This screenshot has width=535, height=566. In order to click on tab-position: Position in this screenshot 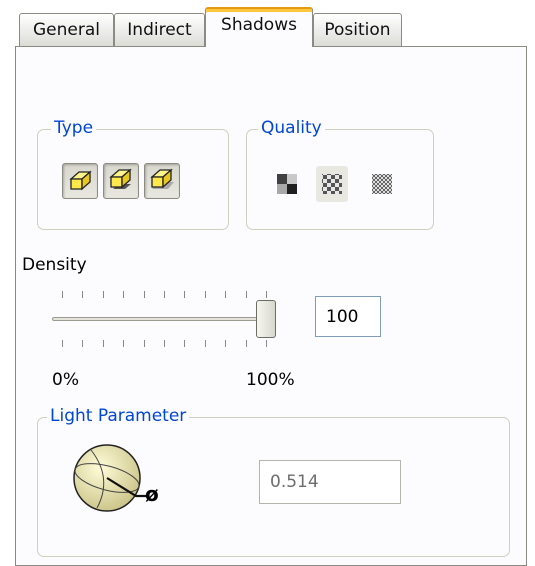, I will do `click(357, 29)`.